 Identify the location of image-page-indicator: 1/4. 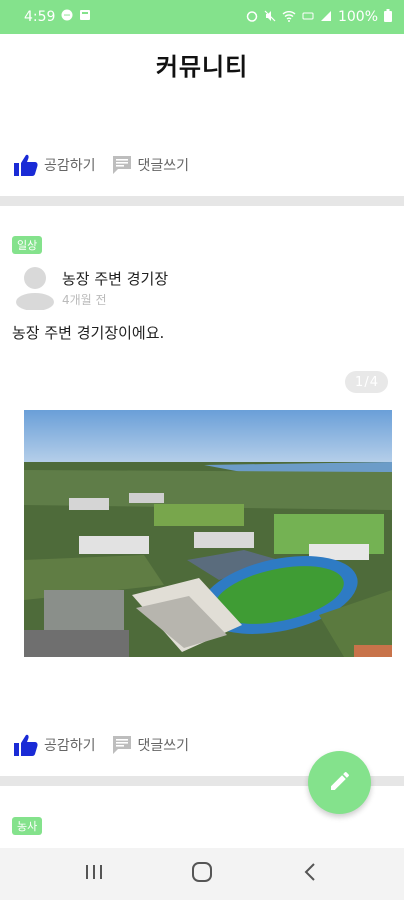
(366, 382).